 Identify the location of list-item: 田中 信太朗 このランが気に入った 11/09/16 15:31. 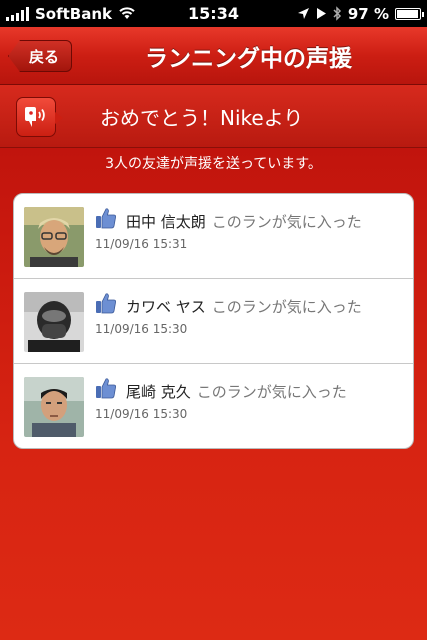
(213, 236).